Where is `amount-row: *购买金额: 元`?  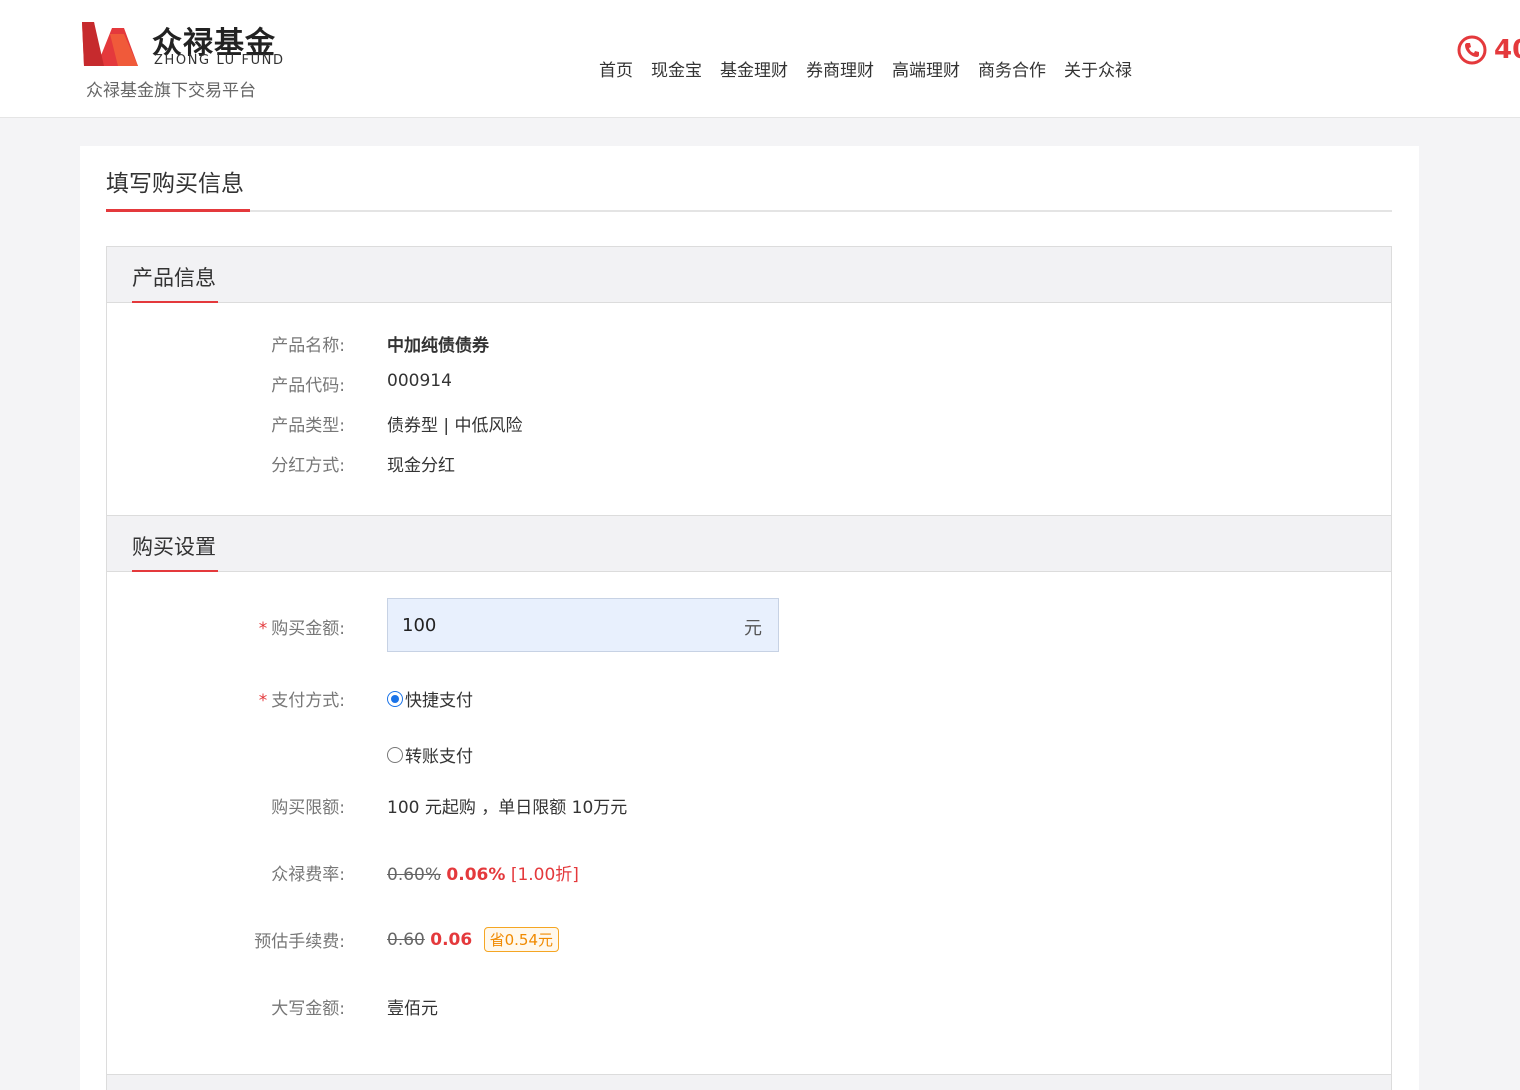 amount-row: *购买金额: 元 is located at coordinates (749, 622).